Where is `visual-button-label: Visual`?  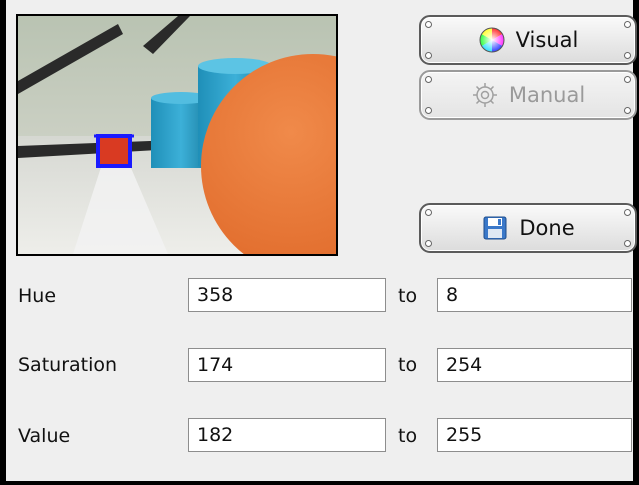 visual-button-label: Visual is located at coordinates (547, 40).